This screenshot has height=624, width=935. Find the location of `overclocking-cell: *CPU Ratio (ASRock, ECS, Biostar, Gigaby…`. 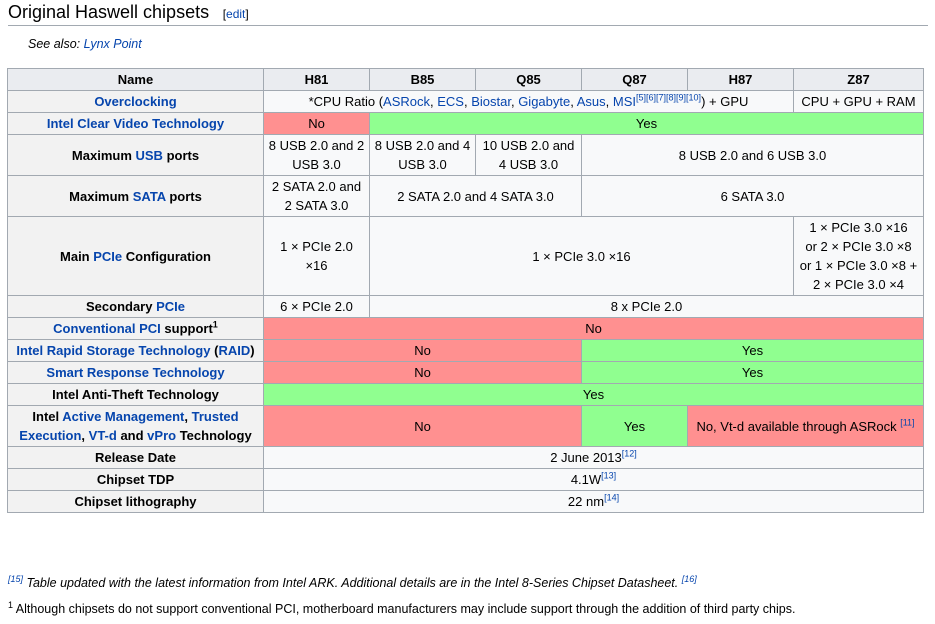

overclocking-cell: *CPU Ratio (ASRock, ECS, Biostar, Gigaby… is located at coordinates (528, 101).